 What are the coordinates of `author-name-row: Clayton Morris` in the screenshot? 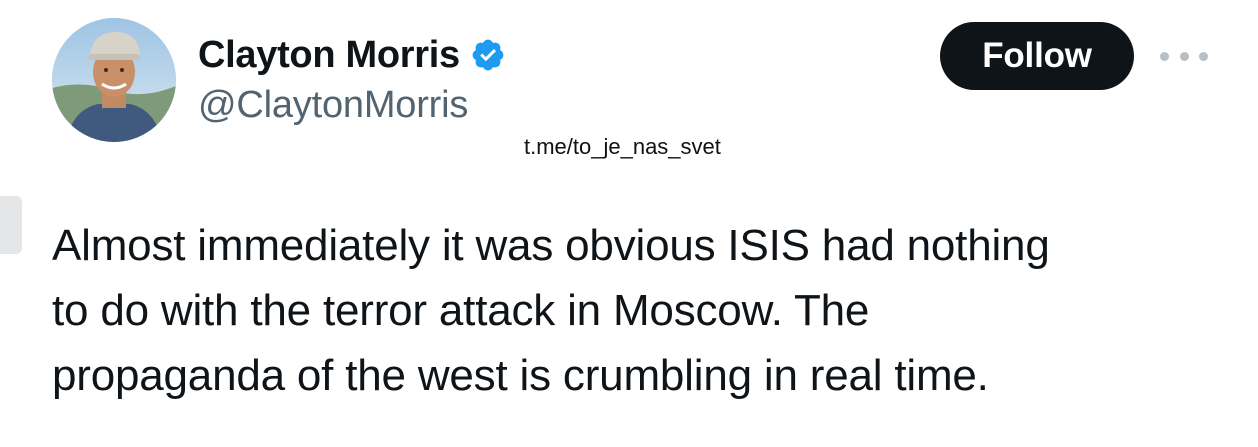 It's located at (352, 55).